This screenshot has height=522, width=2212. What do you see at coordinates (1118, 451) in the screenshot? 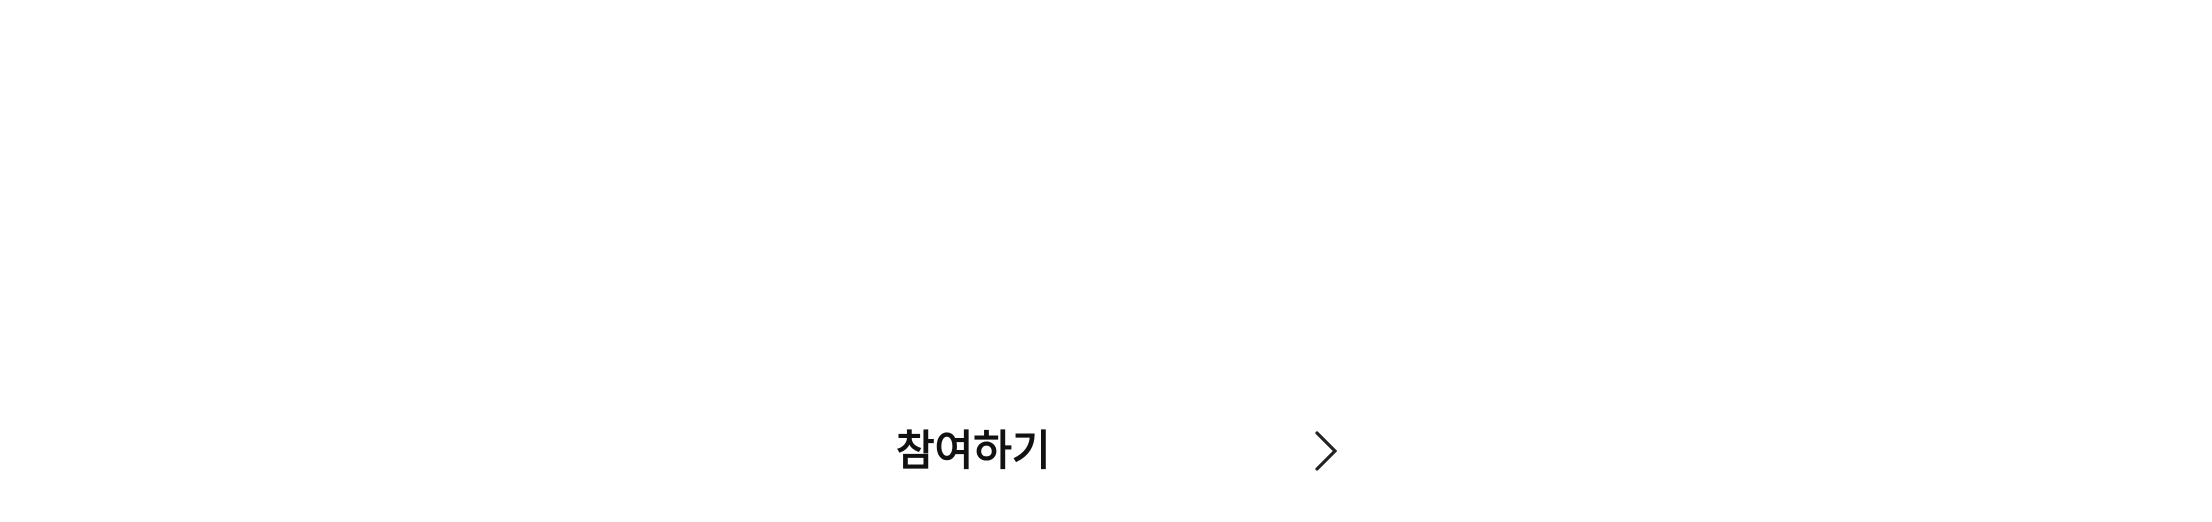
I see `join-button: 참여하기` at bounding box center [1118, 451].